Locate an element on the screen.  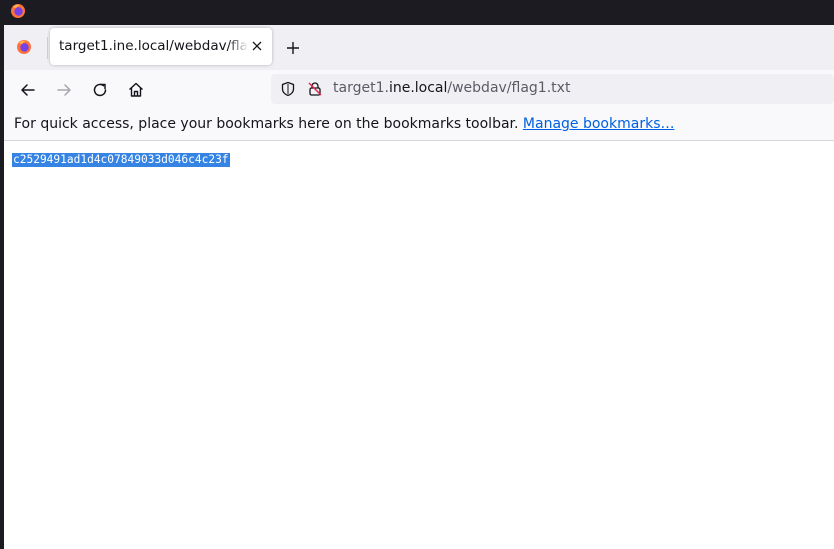
window-titlebar is located at coordinates (417, 12).